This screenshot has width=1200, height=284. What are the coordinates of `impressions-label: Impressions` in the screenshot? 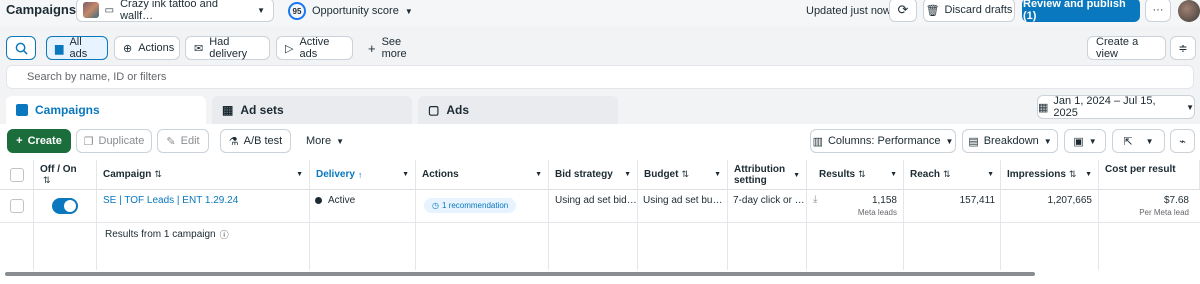 It's located at (1036, 174).